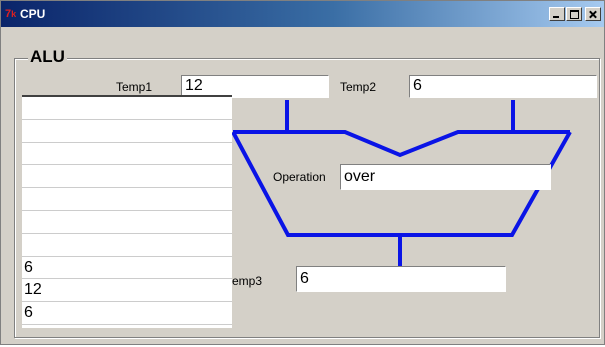 Image resolution: width=605 pixels, height=347 pixels. Describe the element at coordinates (401, 144) in the screenshot. I see `alu-shape-top` at that location.